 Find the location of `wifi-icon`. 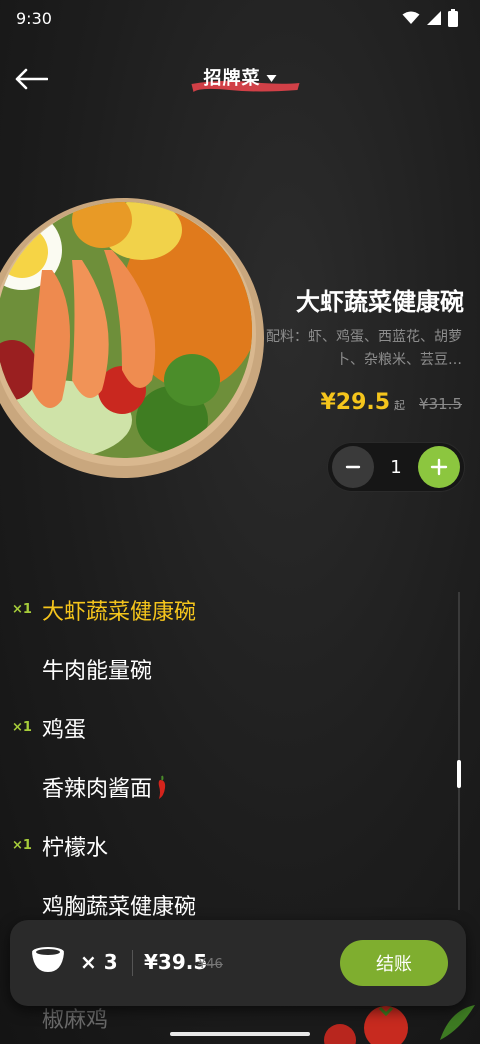

wifi-icon is located at coordinates (411, 17).